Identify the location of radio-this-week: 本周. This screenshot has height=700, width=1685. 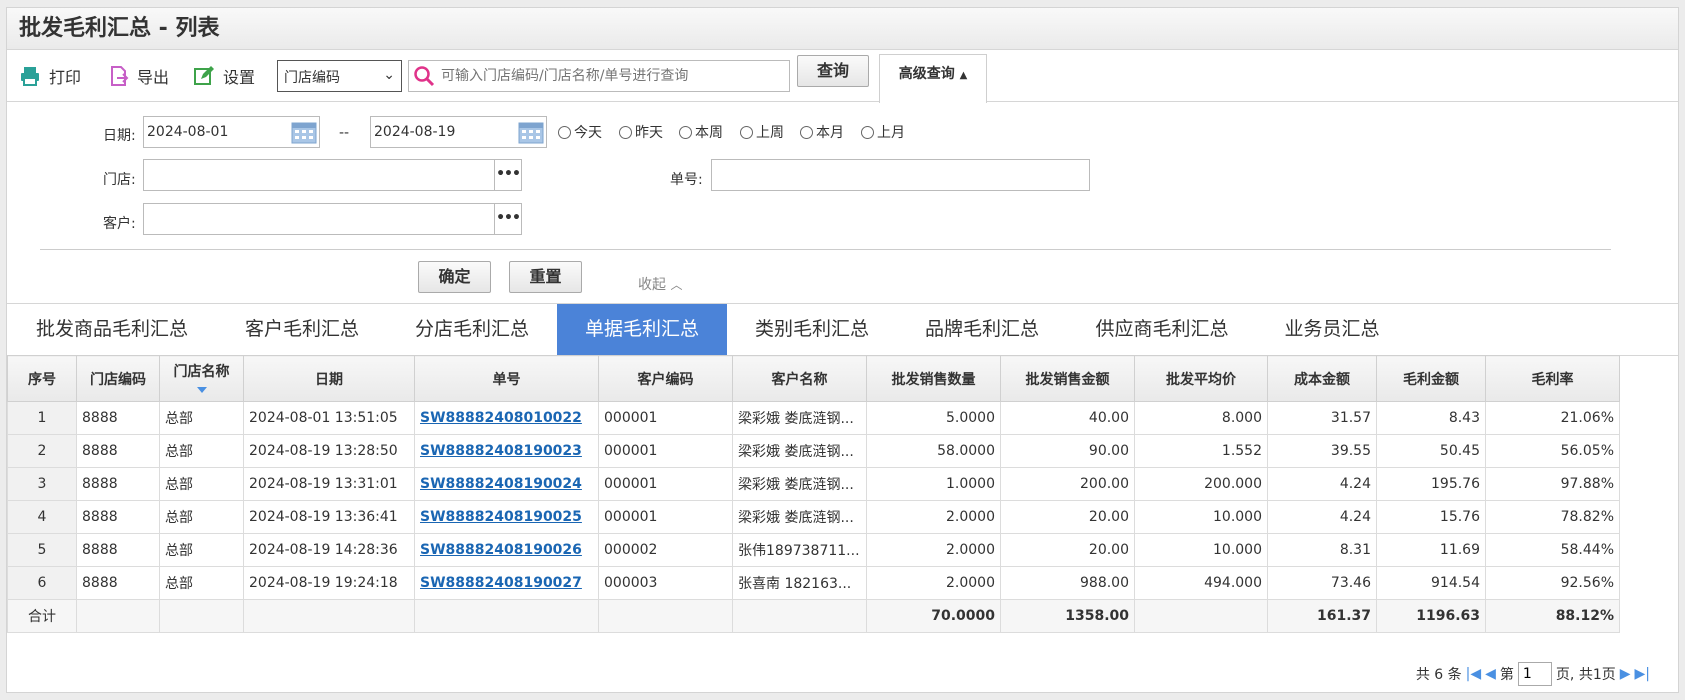
(701, 132).